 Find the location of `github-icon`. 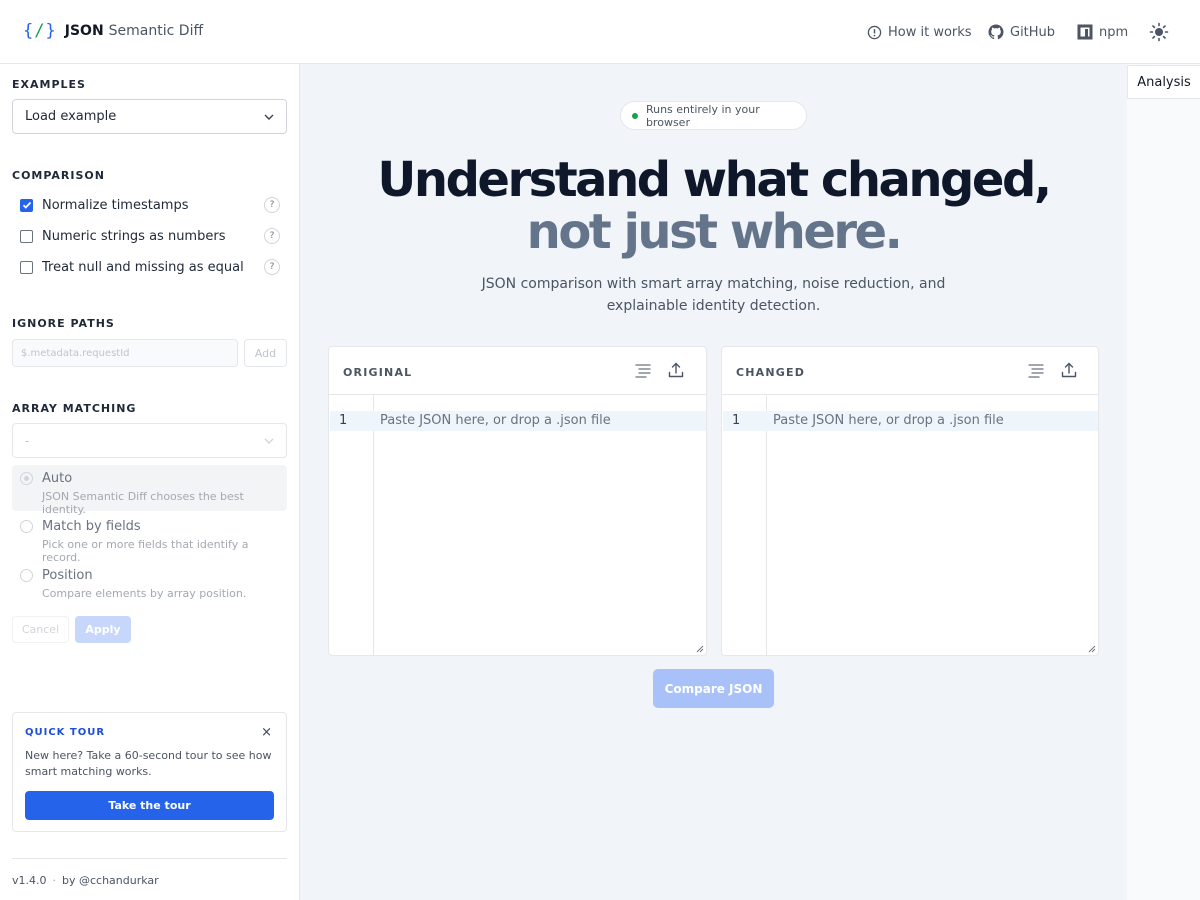

github-icon is located at coordinates (996, 32).